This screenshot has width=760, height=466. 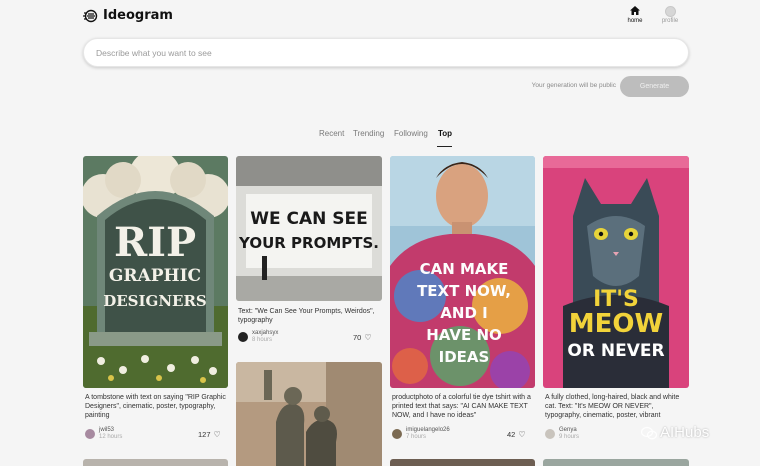 I want to click on tab-recent: Recent, so click(x=331, y=133).